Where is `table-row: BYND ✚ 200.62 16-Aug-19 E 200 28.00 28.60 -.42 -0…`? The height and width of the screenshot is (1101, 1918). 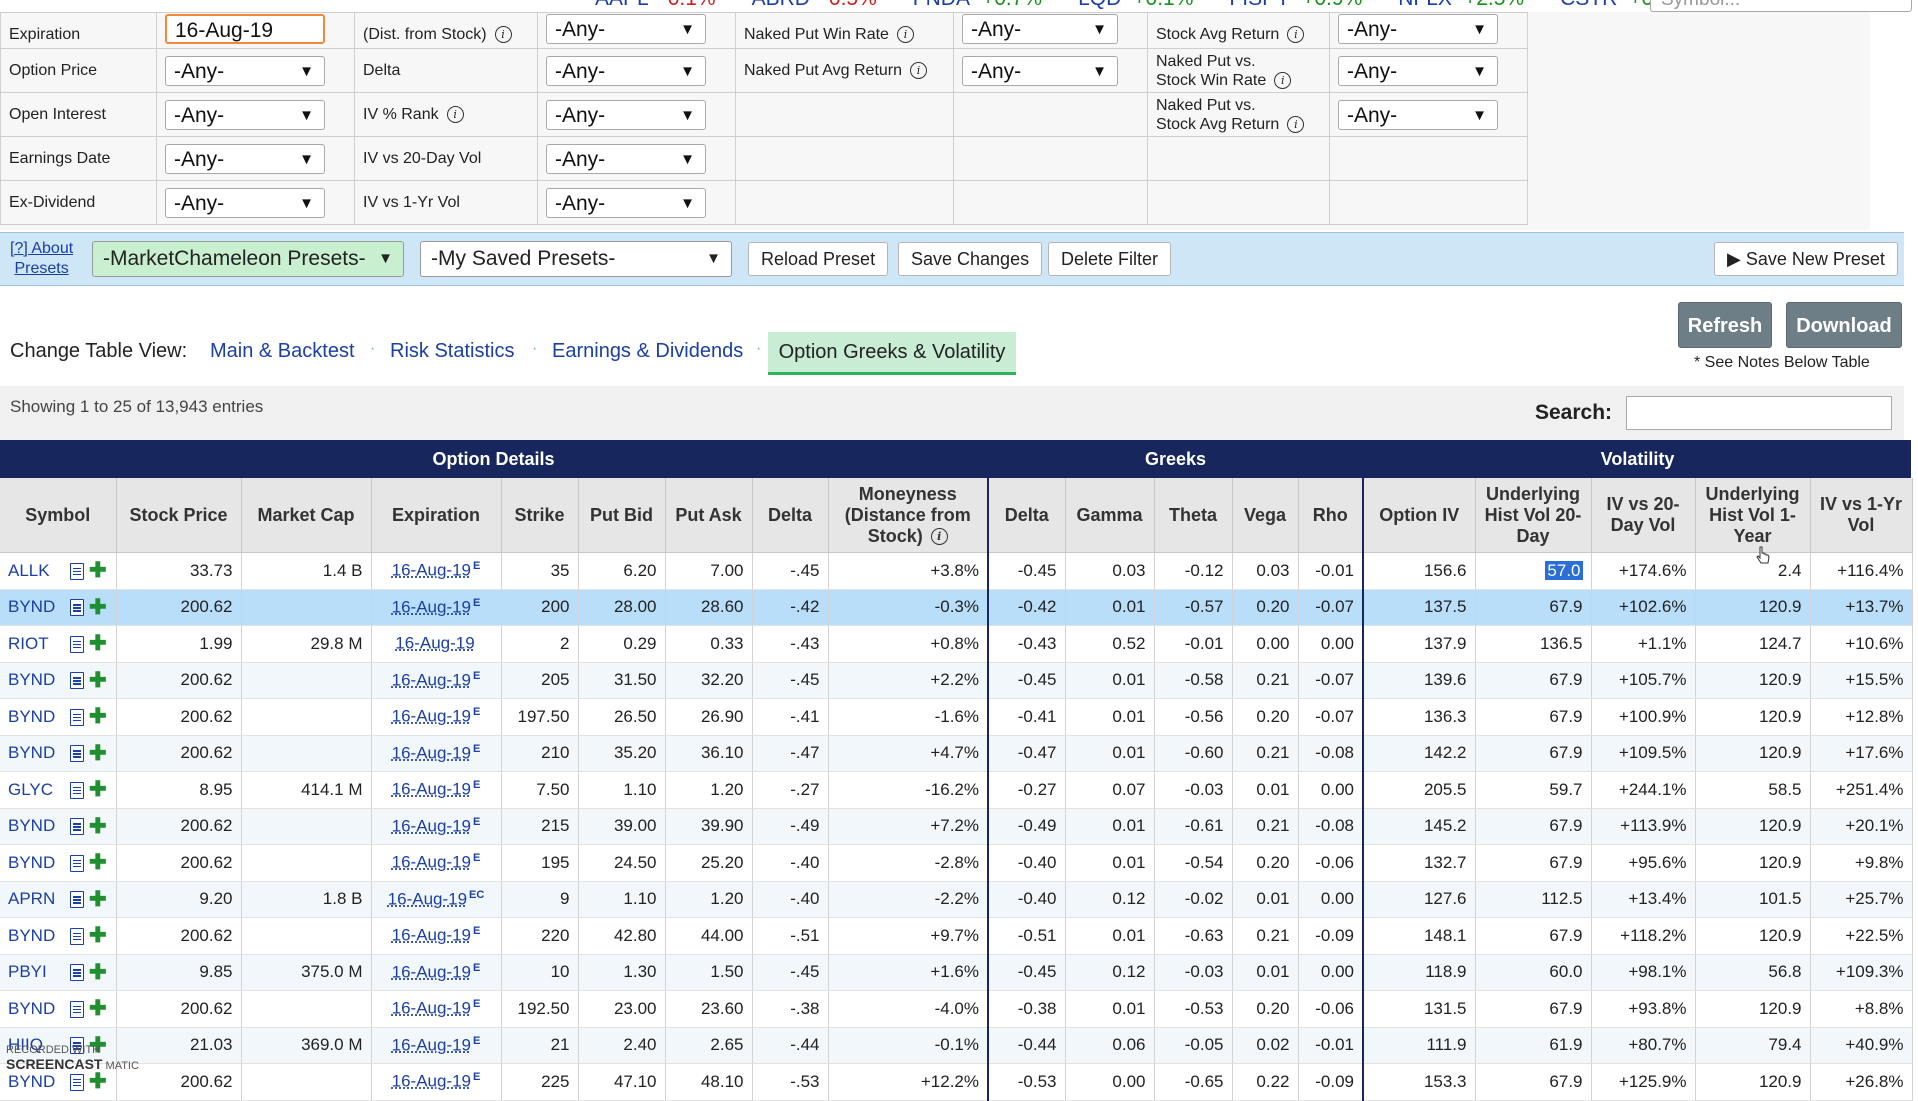 table-row: BYND ✚ 200.62 16-Aug-19 E 200 28.00 28.60 -.42 -0… is located at coordinates (956, 607).